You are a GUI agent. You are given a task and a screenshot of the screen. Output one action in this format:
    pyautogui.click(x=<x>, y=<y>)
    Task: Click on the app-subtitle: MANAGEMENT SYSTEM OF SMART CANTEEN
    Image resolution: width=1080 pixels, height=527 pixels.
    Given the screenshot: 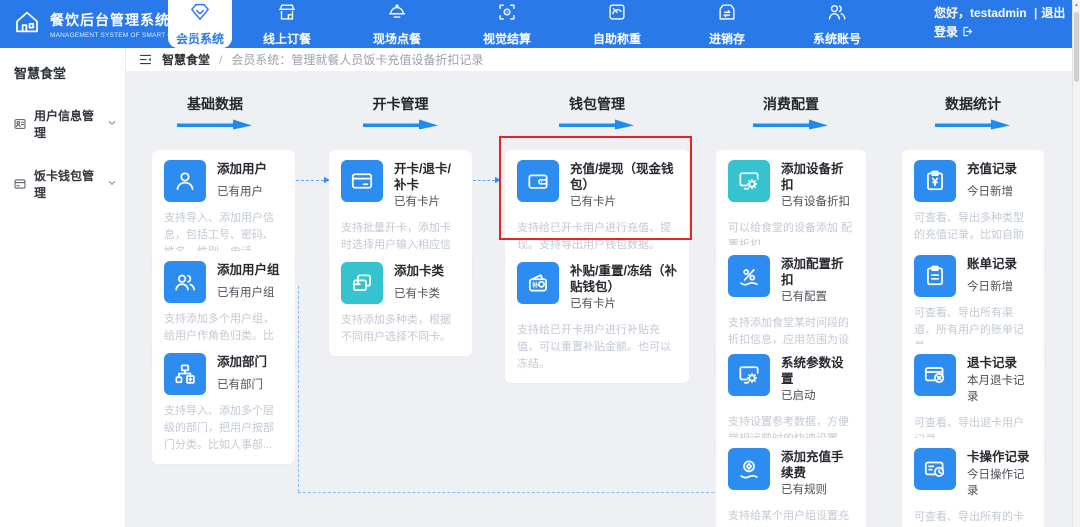 What is the action you would take?
    pyautogui.click(x=125, y=35)
    